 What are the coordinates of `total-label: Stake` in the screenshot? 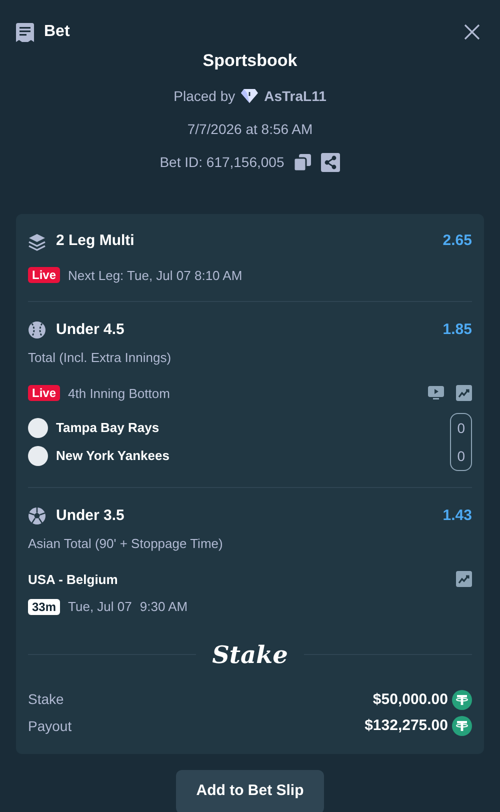 It's located at (46, 700).